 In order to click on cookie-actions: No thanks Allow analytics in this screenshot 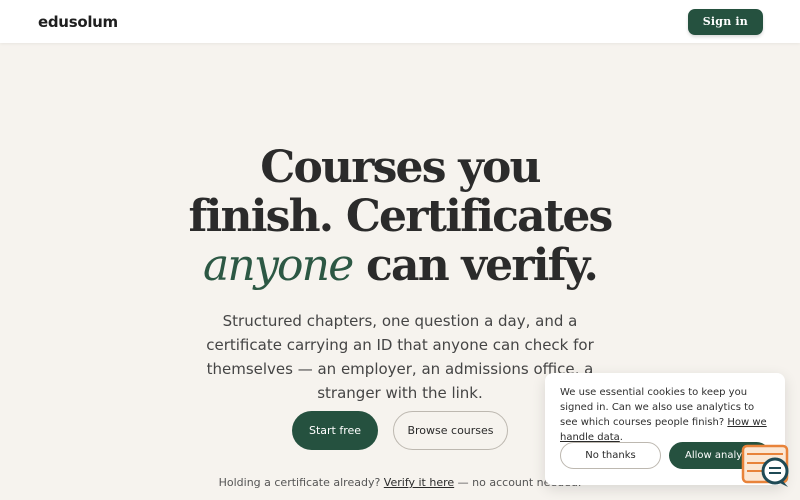, I will do `click(665, 455)`.